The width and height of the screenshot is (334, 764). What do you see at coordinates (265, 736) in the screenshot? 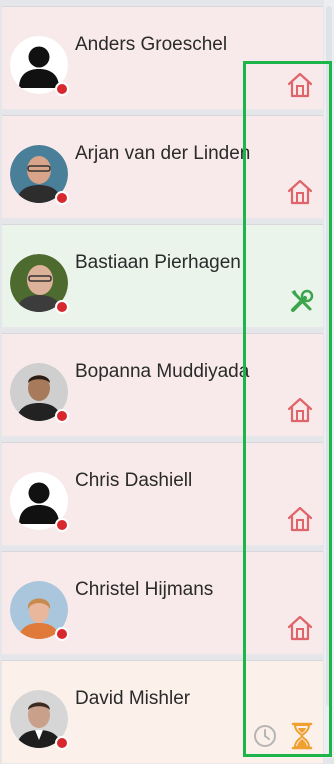
I see `clock-icon` at bounding box center [265, 736].